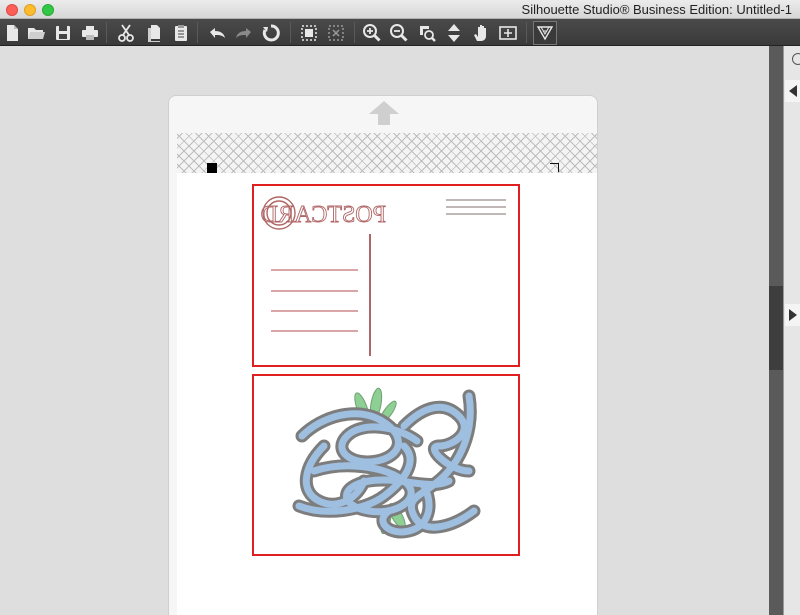 The image size is (800, 615). I want to click on stamp-lines, so click(476, 207).